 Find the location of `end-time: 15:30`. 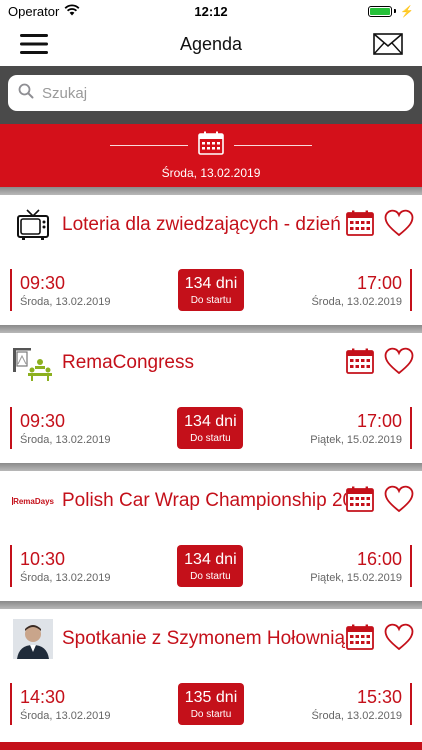

end-time: 15:30 is located at coordinates (379, 696).